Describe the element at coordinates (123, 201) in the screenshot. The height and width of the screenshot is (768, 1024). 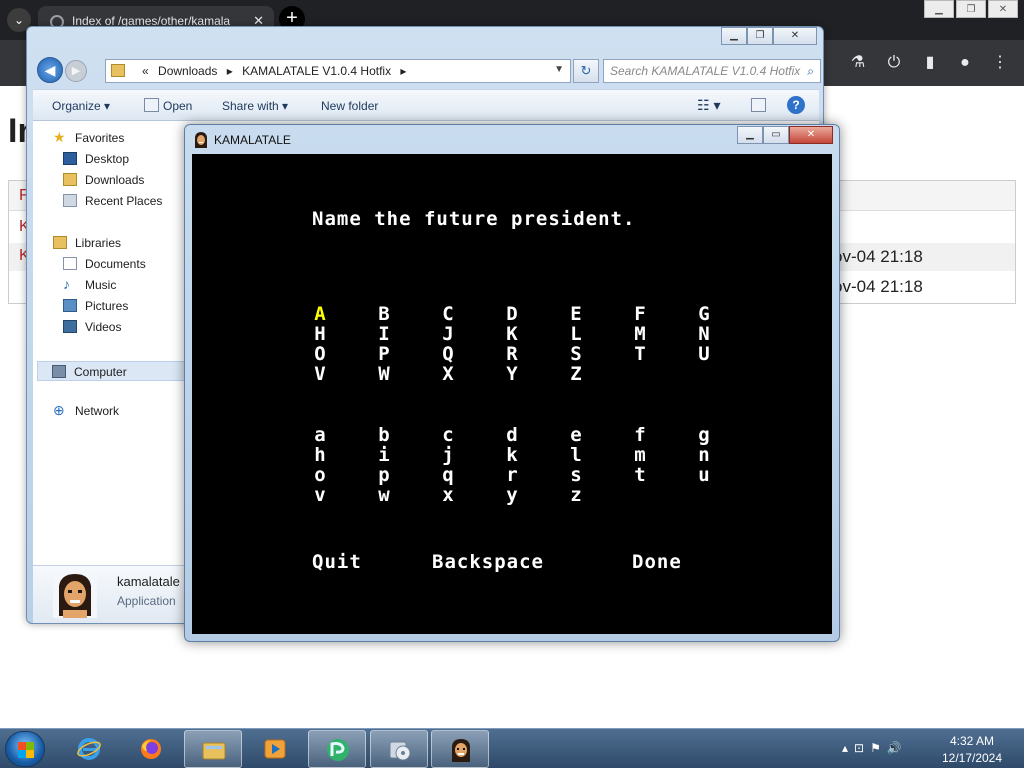
I see `nav-recent-places: Recent Places` at that location.